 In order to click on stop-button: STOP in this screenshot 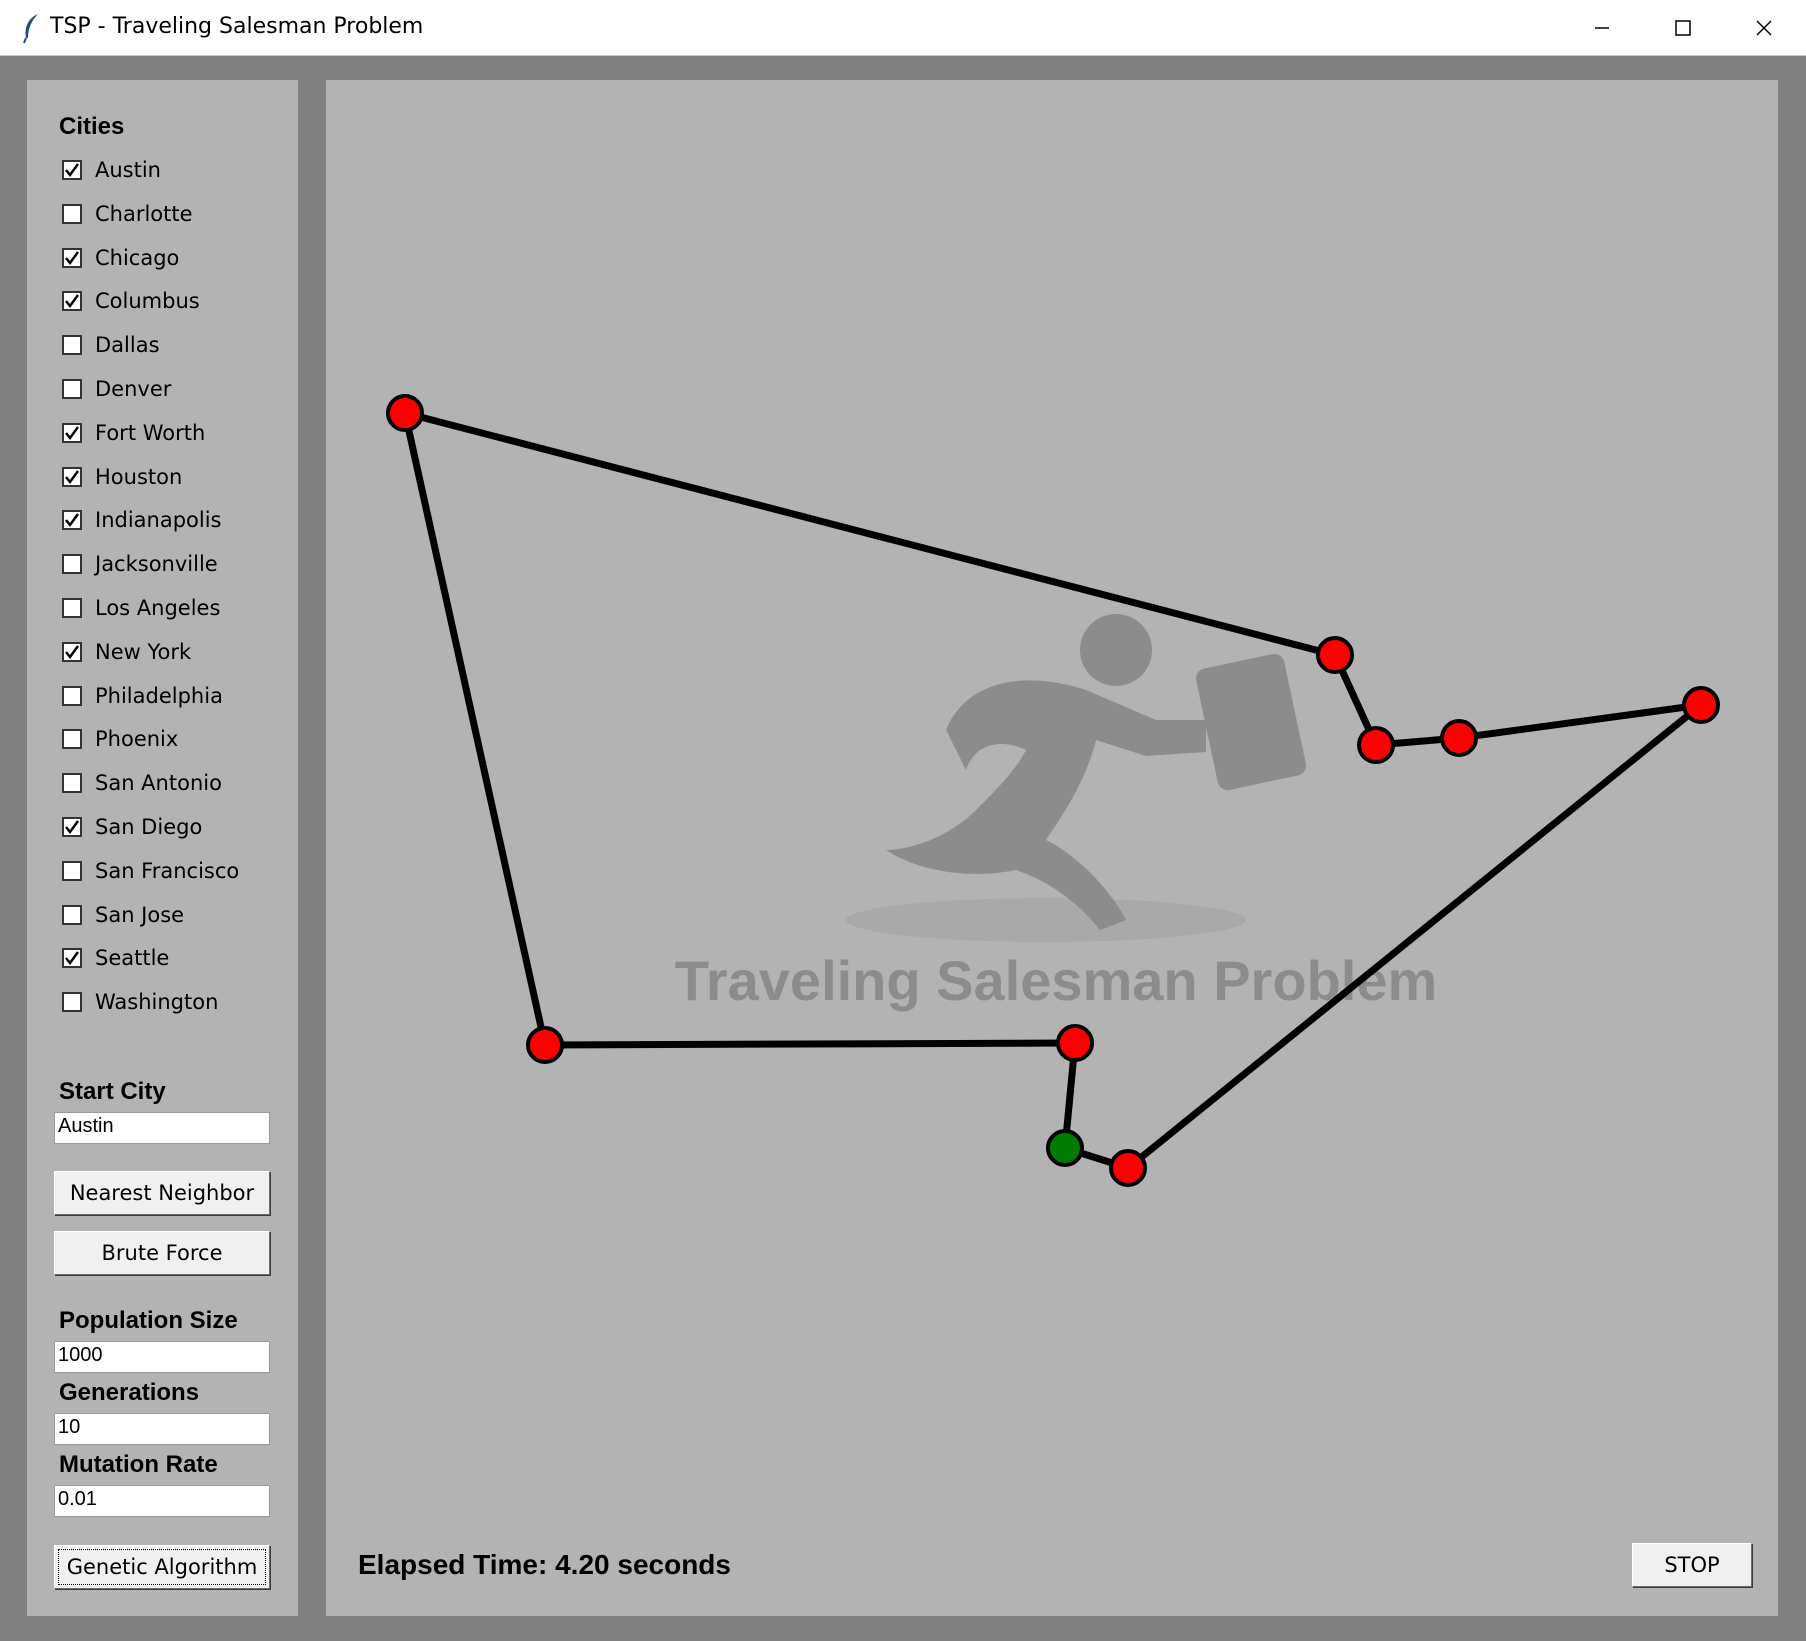, I will do `click(1692, 1565)`.